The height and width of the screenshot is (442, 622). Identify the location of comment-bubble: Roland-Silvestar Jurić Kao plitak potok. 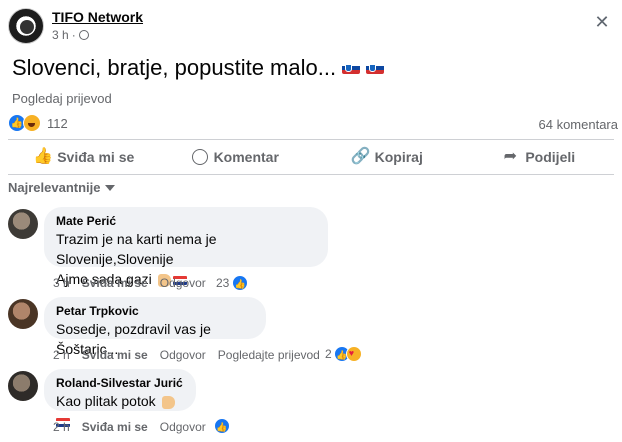
(120, 398).